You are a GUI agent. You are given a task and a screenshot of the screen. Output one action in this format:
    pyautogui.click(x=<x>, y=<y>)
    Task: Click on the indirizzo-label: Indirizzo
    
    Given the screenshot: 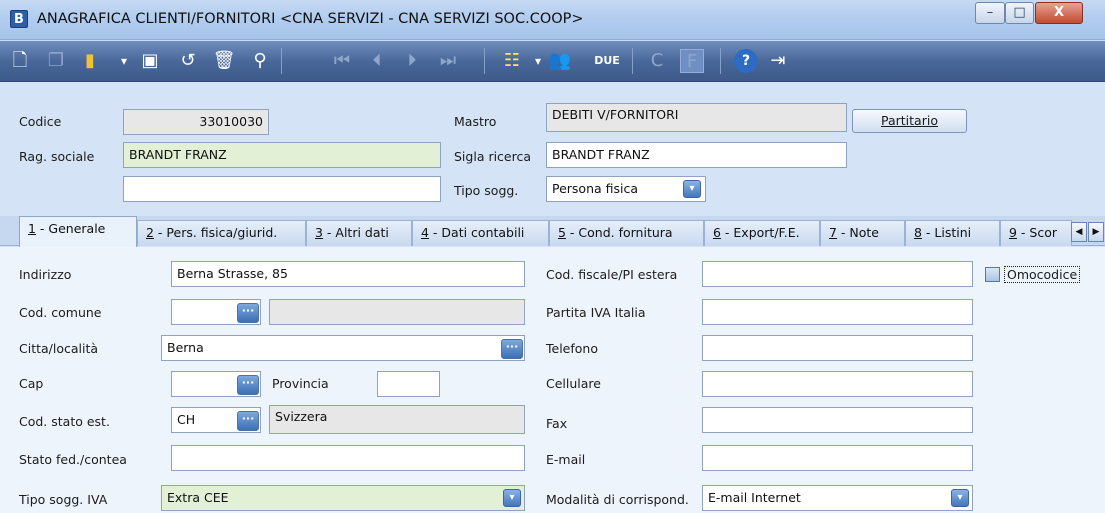 What is the action you would take?
    pyautogui.click(x=45, y=274)
    